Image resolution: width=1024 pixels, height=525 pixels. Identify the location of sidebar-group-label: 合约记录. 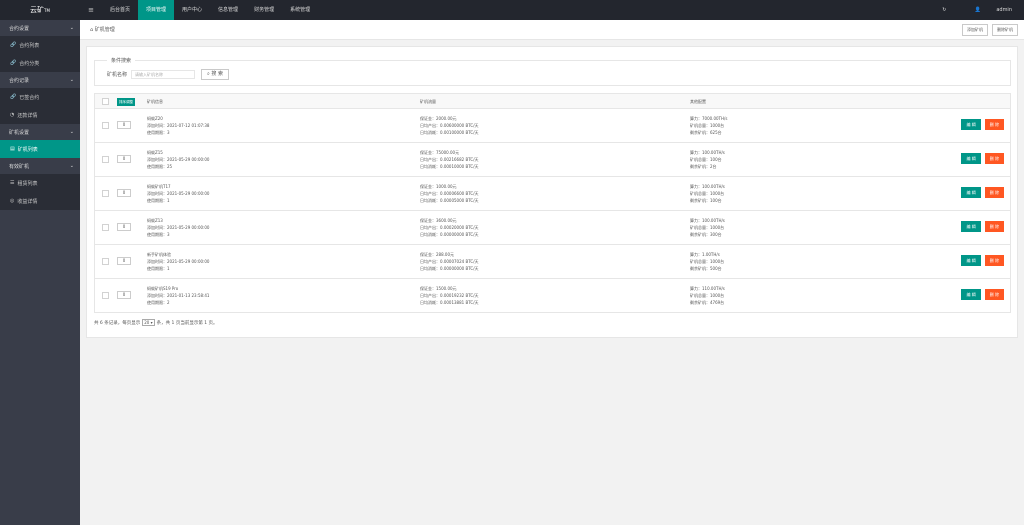
(19, 80).